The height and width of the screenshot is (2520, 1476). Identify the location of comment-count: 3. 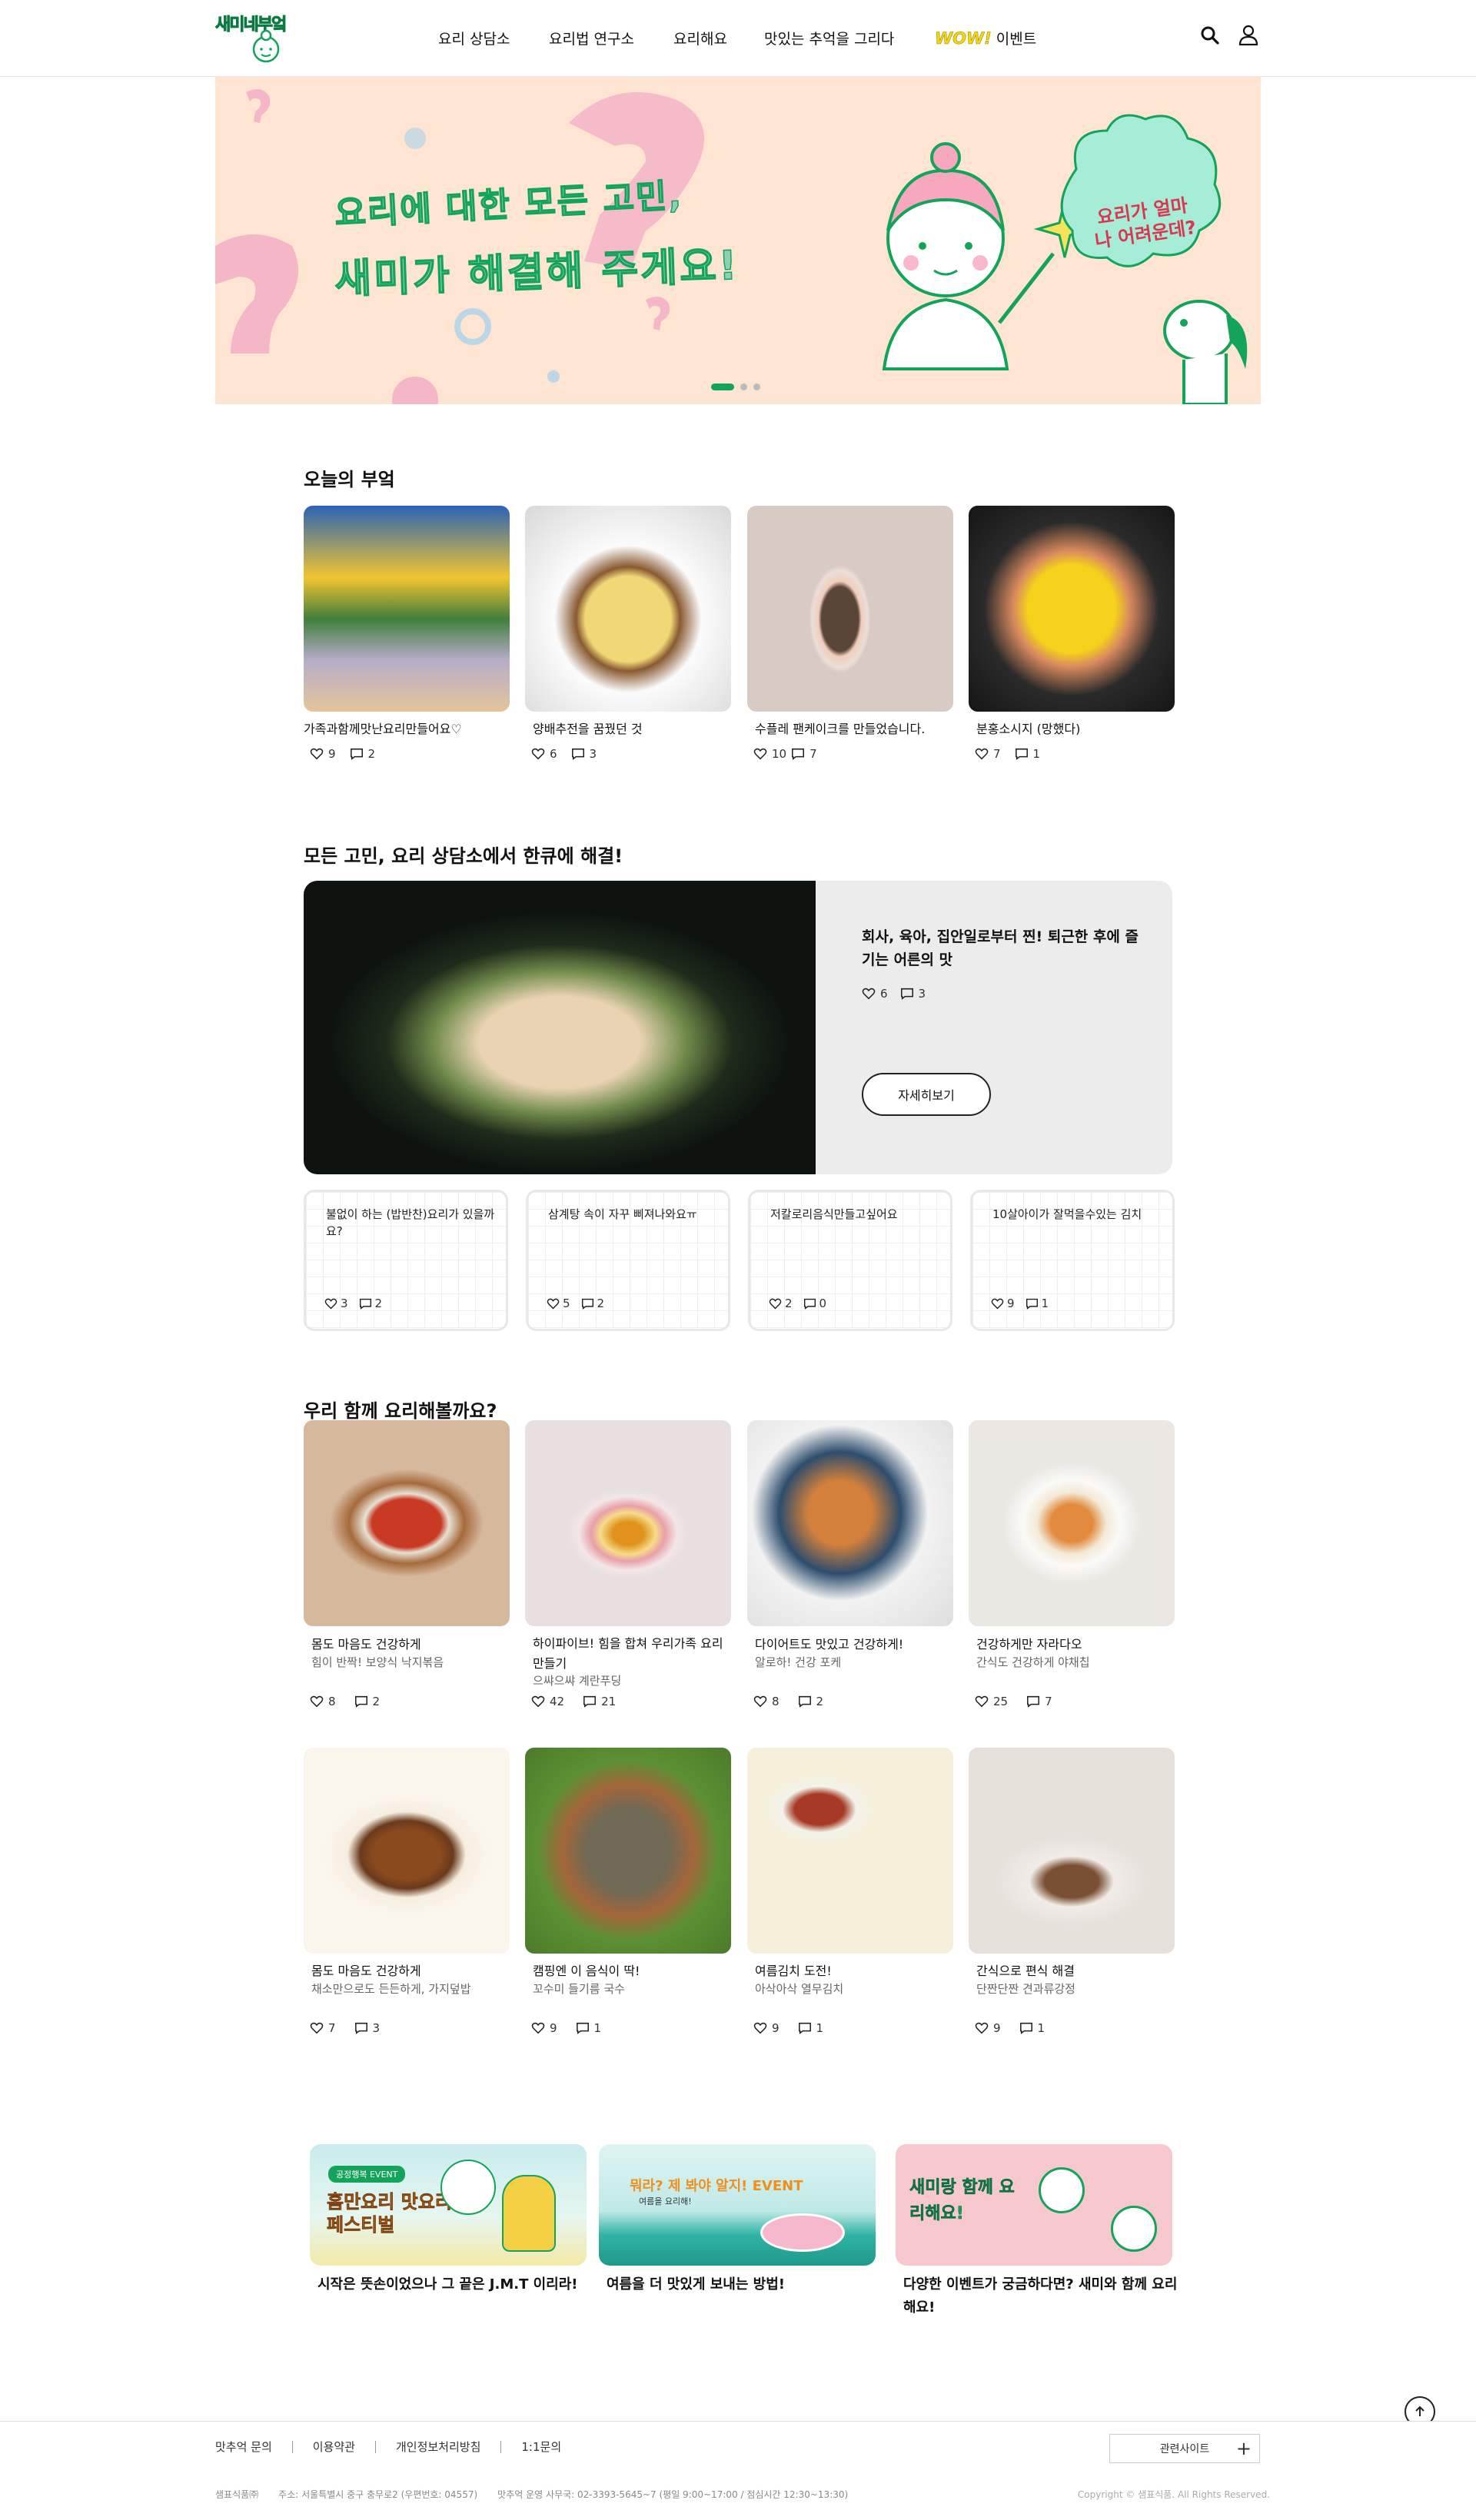
(593, 754).